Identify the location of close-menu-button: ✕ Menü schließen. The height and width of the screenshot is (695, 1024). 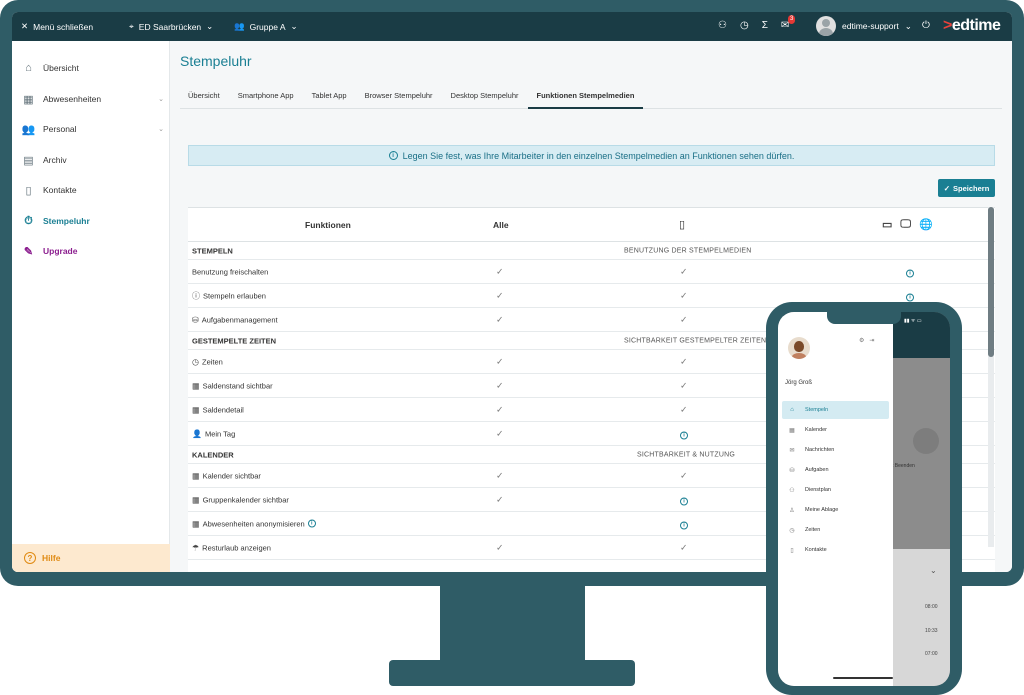
(57, 26).